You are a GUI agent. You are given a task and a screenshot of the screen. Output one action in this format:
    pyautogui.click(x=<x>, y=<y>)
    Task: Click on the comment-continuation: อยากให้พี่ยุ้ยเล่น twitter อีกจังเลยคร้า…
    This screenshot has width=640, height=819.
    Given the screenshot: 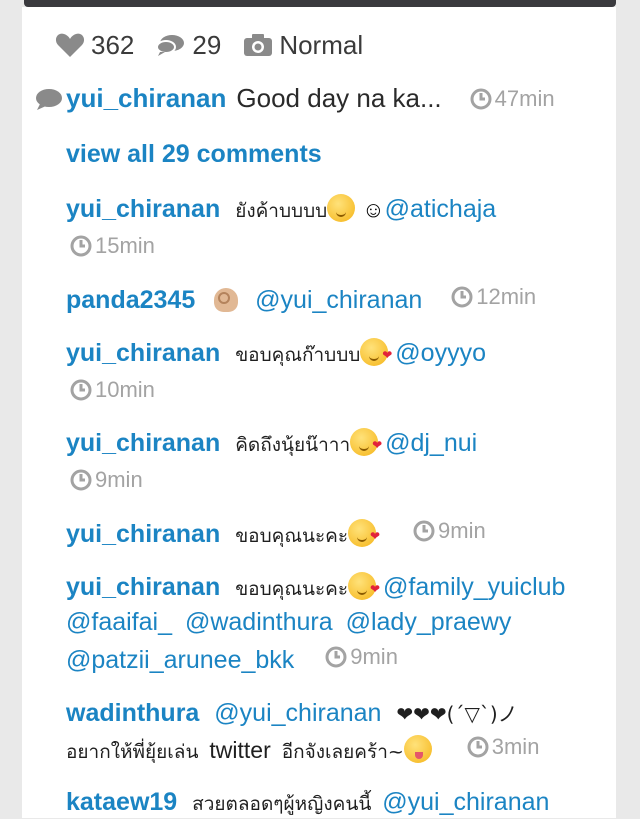 What is the action you would take?
    pyautogui.click(x=302, y=750)
    